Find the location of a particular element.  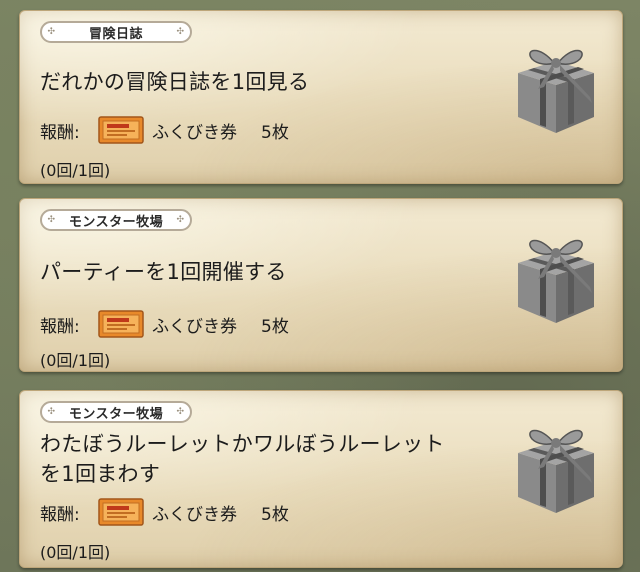

mission-title-line1: わたぼうルーレットかワルぼうルーレット is located at coordinates (242, 444).